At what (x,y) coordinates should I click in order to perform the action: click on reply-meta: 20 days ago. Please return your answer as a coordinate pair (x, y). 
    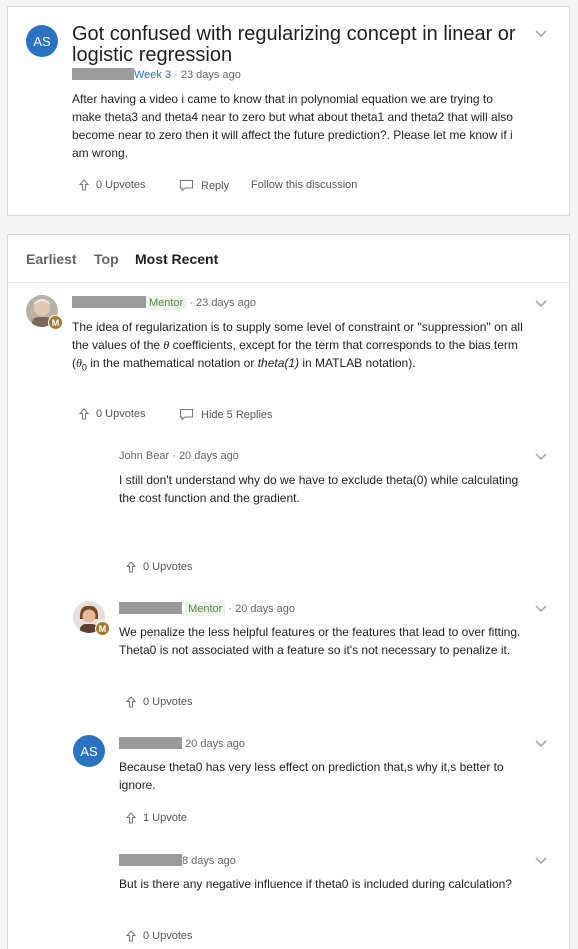
    Looking at the image, I should click on (182, 743).